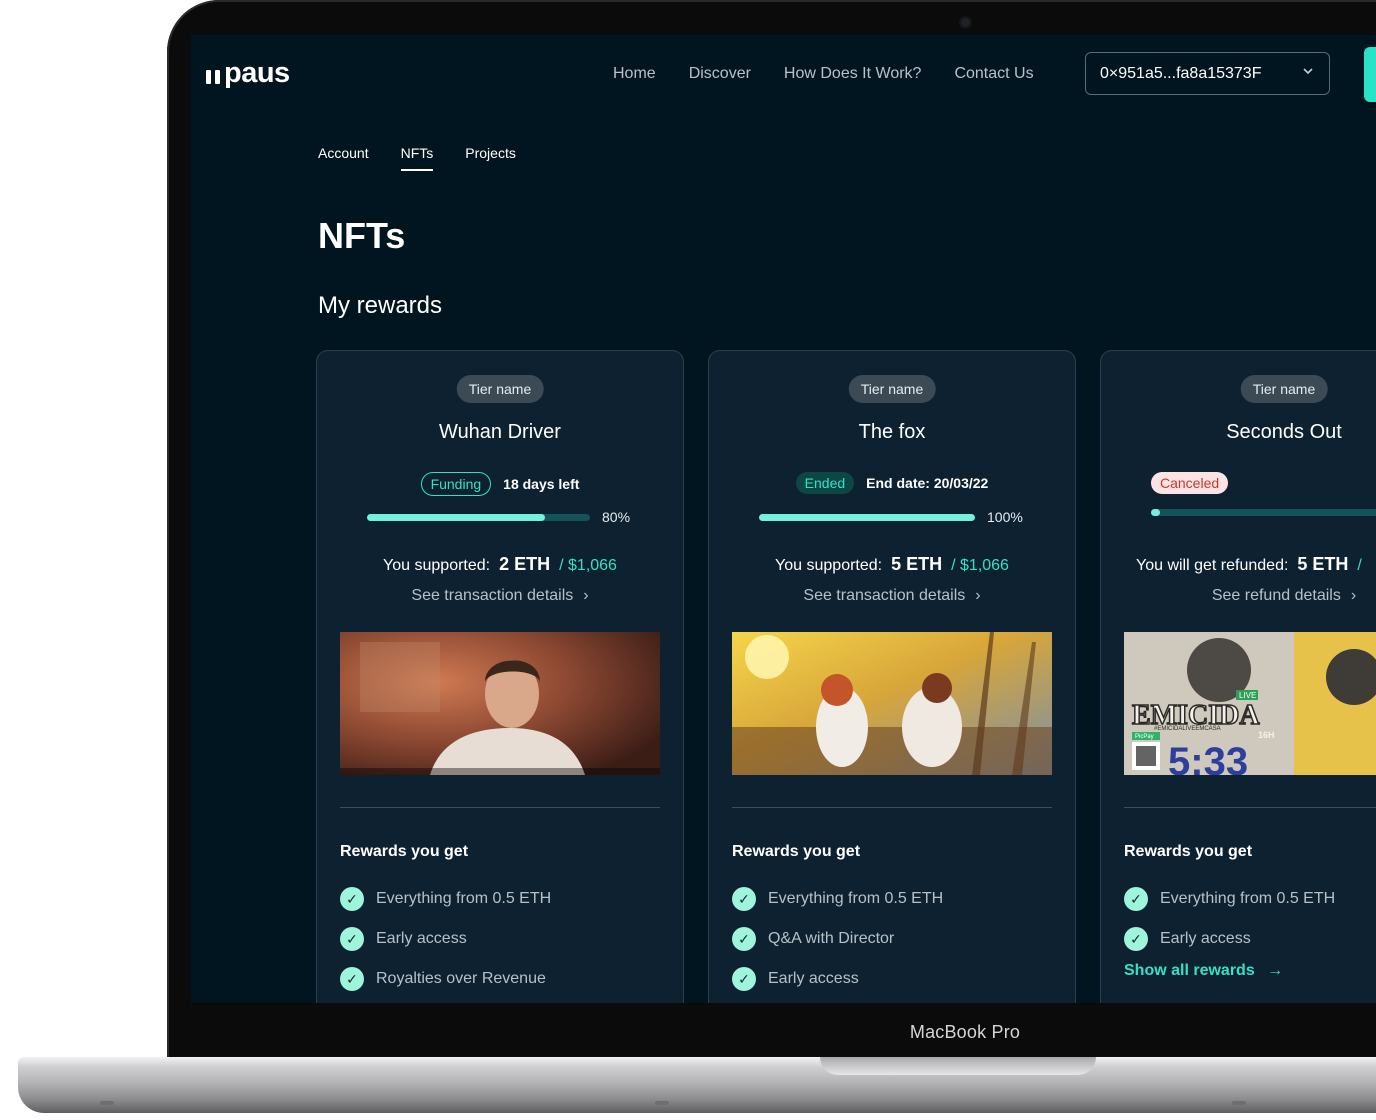 The height and width of the screenshot is (1120, 1376). Describe the element at coordinates (213, 76) in the screenshot. I see `logo-mark-icon` at that location.